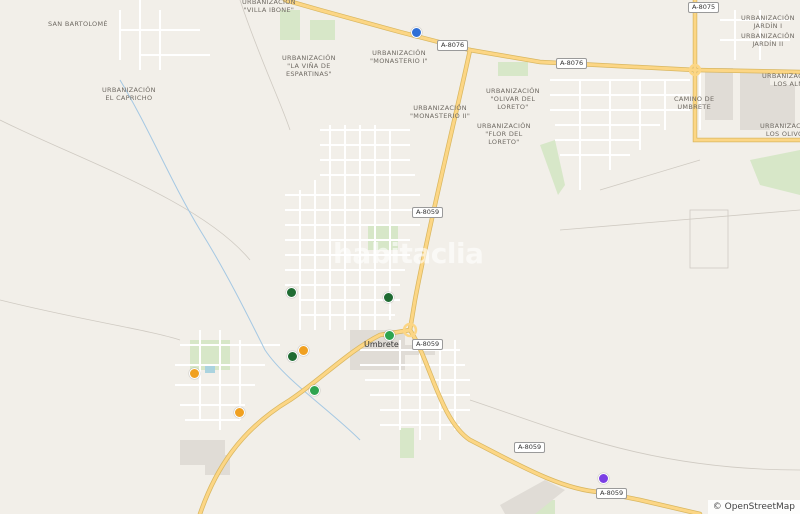 The width and height of the screenshot is (800, 514). Describe the element at coordinates (408, 253) in the screenshot. I see `watermark: habitaclia` at that location.